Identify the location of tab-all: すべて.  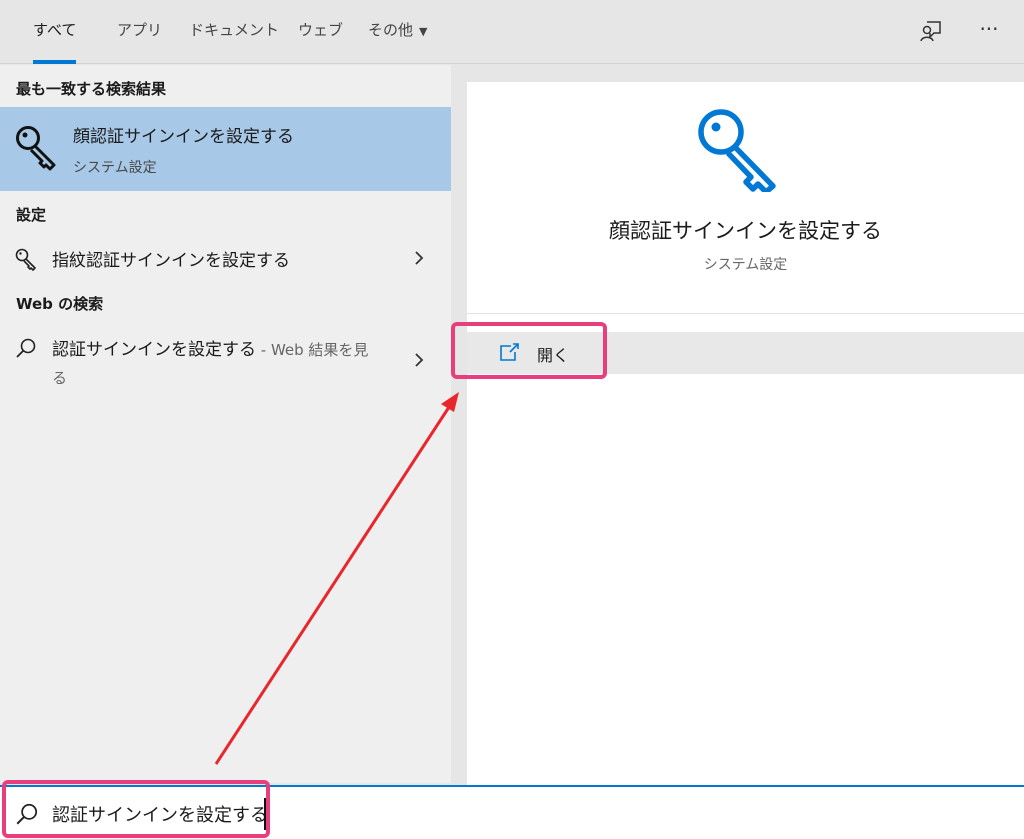
(55, 32).